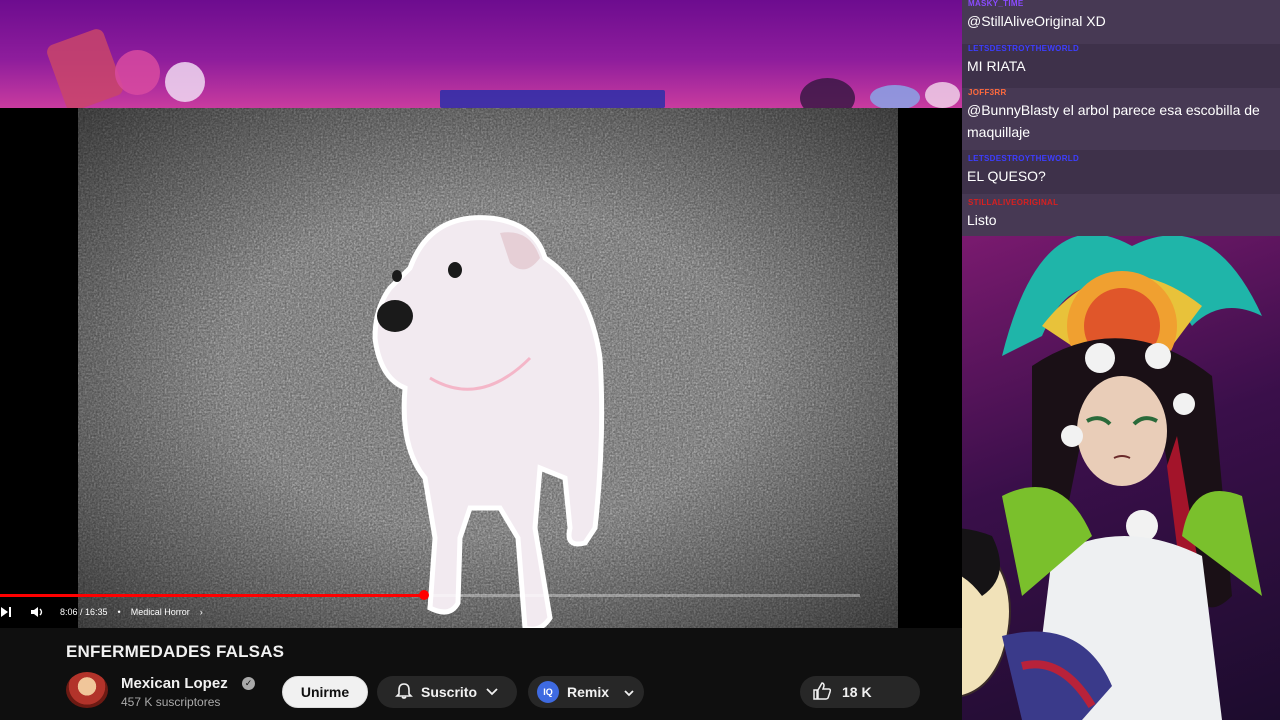  What do you see at coordinates (201, 612) in the screenshot?
I see `chevron-right-icon: ›` at bounding box center [201, 612].